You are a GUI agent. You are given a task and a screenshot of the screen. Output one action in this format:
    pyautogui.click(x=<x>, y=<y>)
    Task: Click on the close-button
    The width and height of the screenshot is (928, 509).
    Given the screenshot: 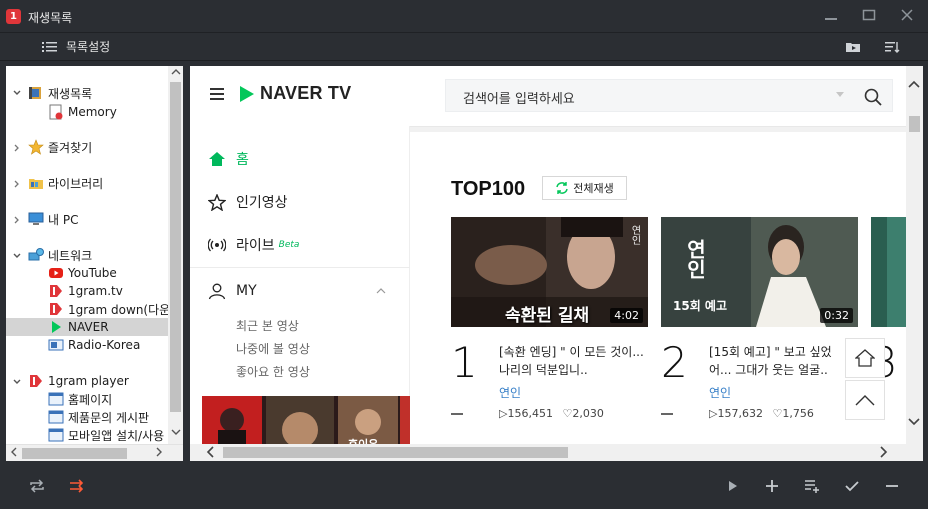 What is the action you would take?
    pyautogui.click(x=907, y=17)
    